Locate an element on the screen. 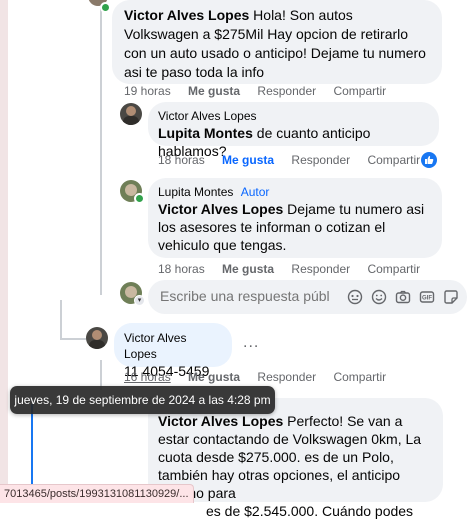  comment-bubble: Victor Alves Lopes 11 4054-5459 is located at coordinates (173, 351).